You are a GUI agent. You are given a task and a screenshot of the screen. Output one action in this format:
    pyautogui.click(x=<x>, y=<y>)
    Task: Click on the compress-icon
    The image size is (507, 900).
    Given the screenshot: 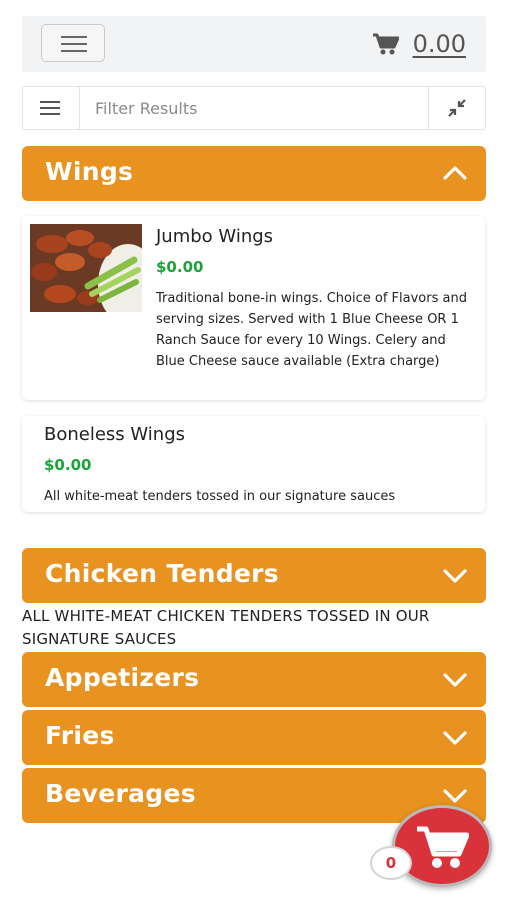 What is the action you would take?
    pyautogui.click(x=457, y=108)
    